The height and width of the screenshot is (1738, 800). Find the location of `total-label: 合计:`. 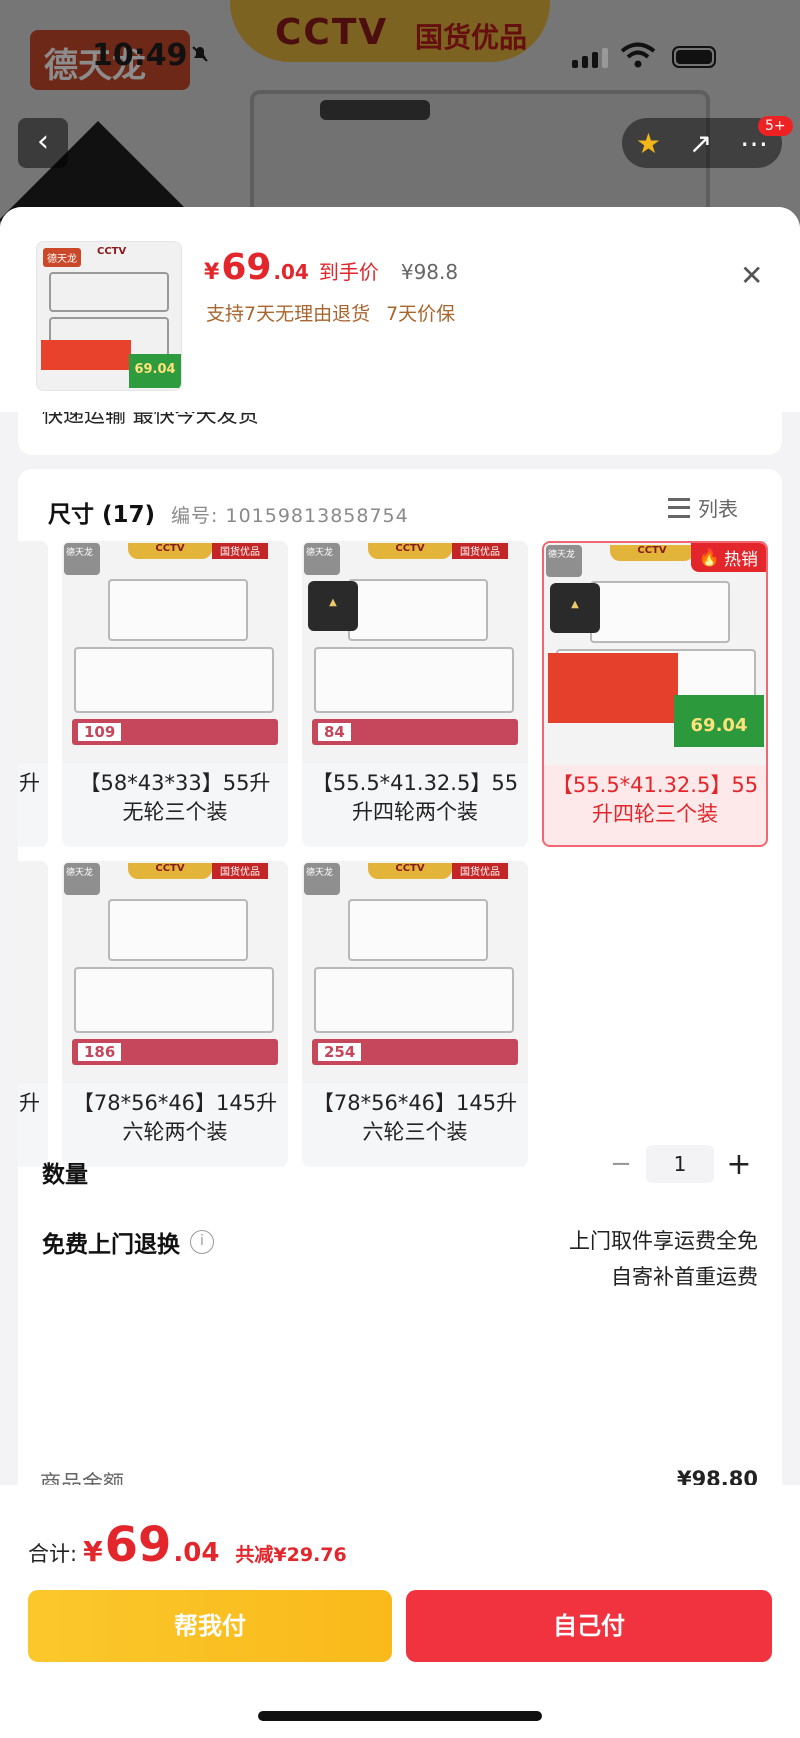

total-label: 合计: is located at coordinates (53, 1554).